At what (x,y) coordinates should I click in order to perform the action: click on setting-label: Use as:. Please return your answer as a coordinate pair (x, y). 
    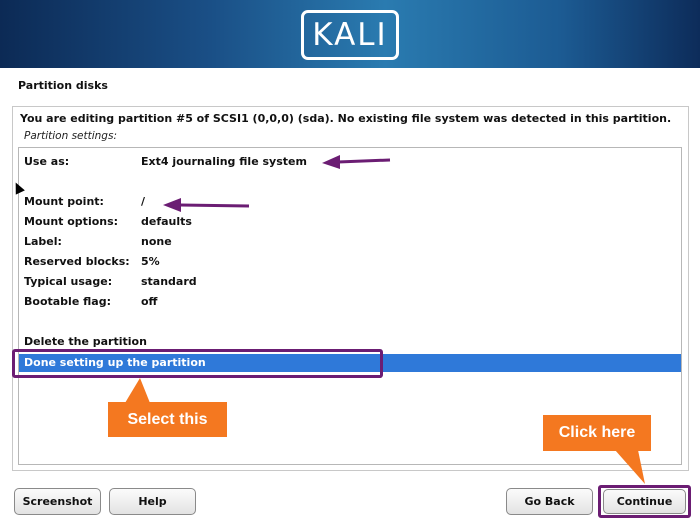
    Looking at the image, I should click on (47, 161).